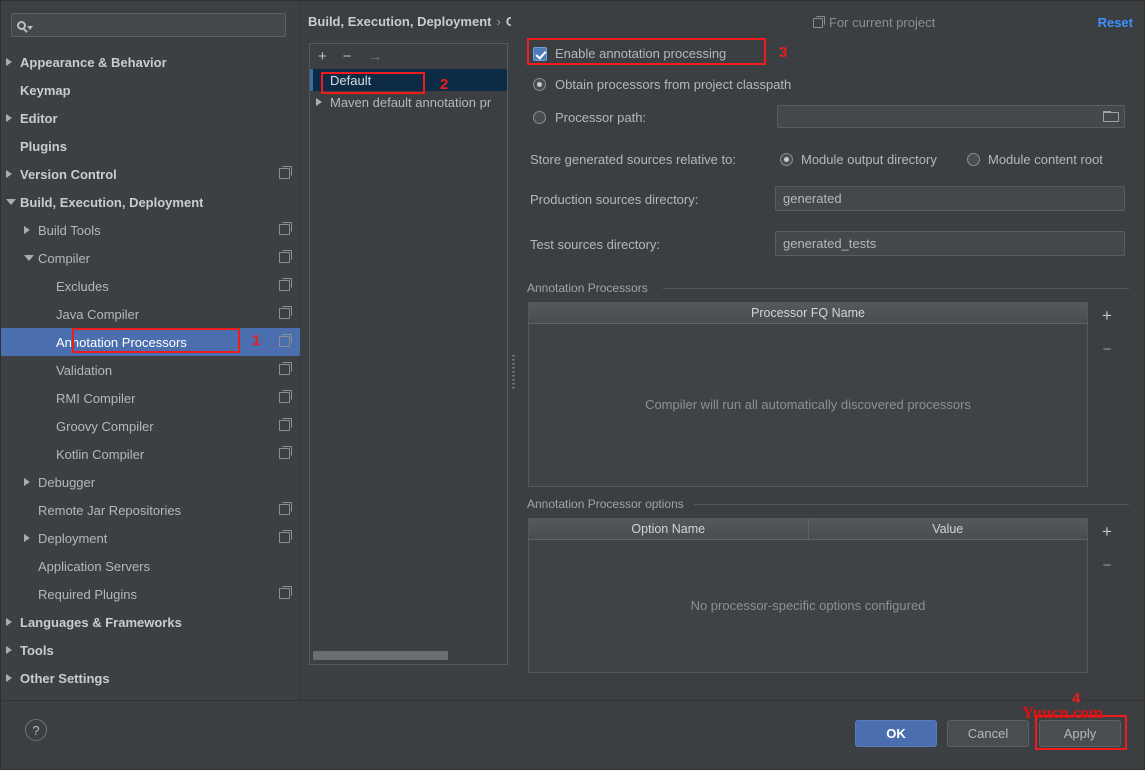 This screenshot has width=1145, height=770. I want to click on sidebar-item-build-execution-deployment: Build, Execution, Deployment, so click(150, 202).